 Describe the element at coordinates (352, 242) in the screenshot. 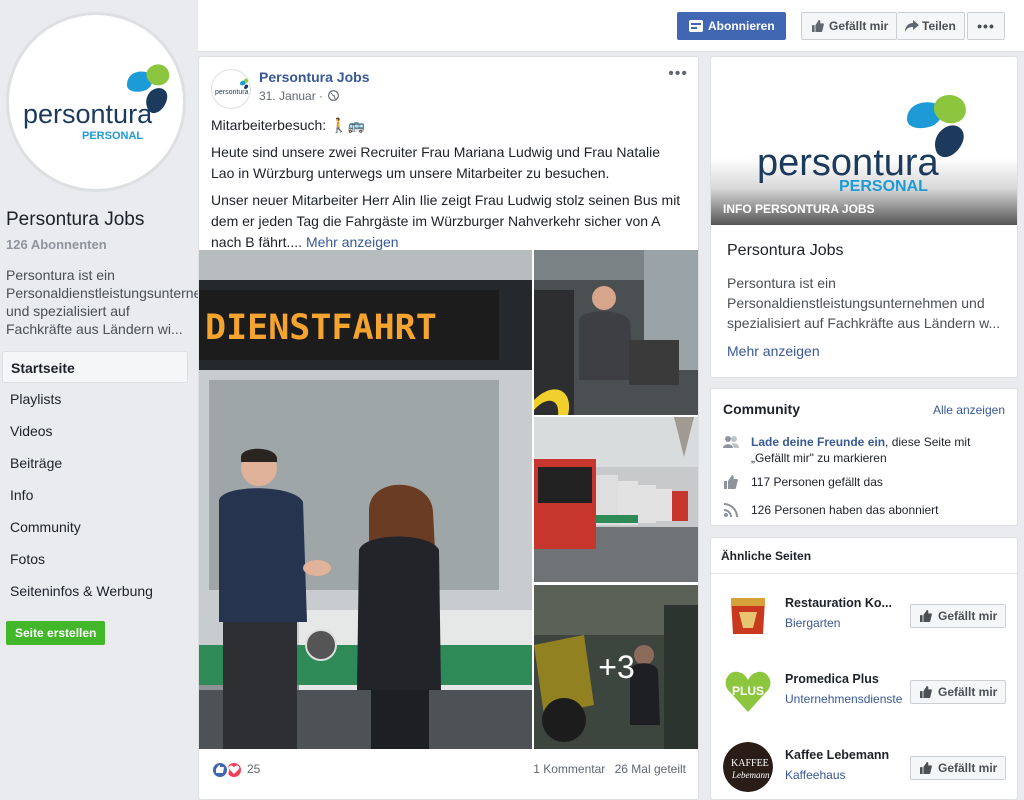

I see `see-more-link: Mehr anzeigen` at that location.